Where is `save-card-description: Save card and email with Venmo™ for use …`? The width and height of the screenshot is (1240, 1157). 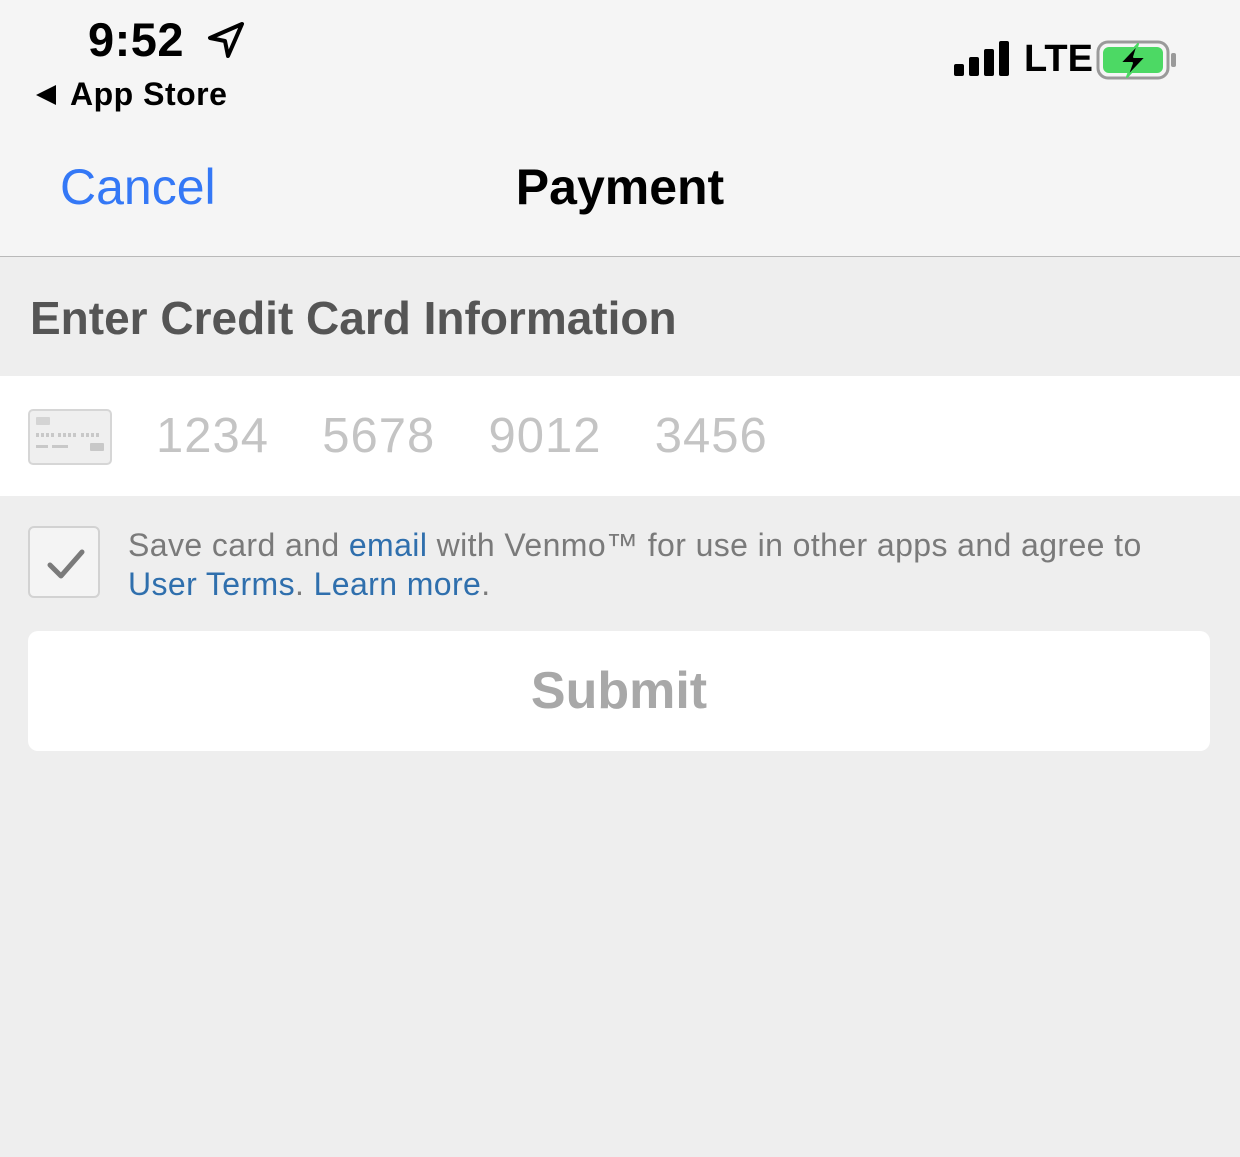 save-card-description: Save card and email with Venmo™ for use … is located at coordinates (673, 565).